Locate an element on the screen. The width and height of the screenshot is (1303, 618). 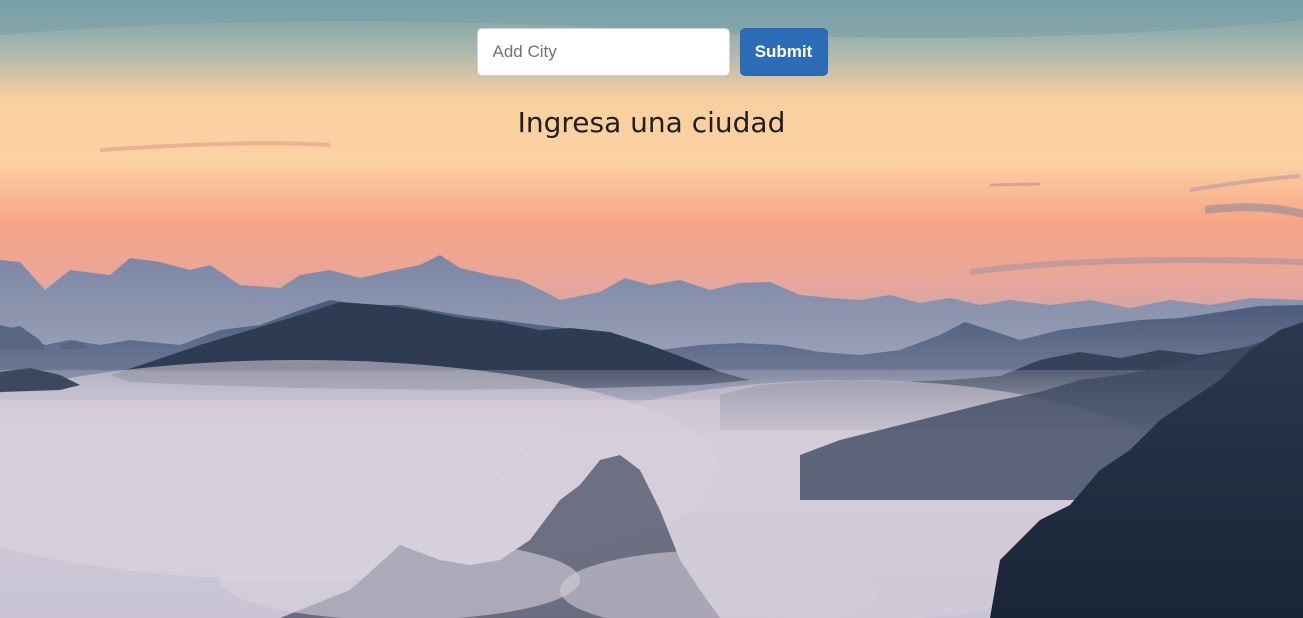
submit-button: Submit is located at coordinates (783, 52).